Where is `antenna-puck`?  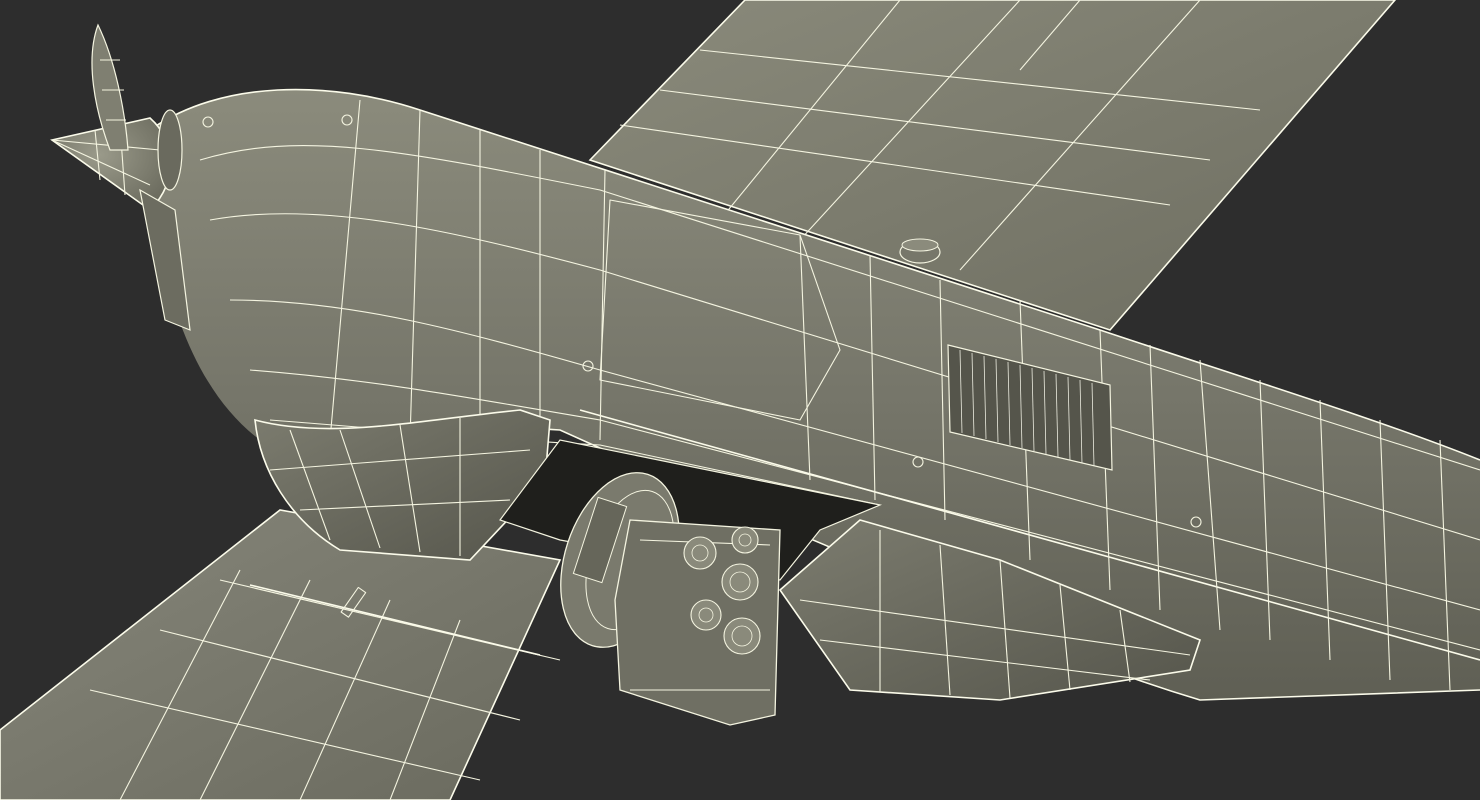 antenna-puck is located at coordinates (920, 251).